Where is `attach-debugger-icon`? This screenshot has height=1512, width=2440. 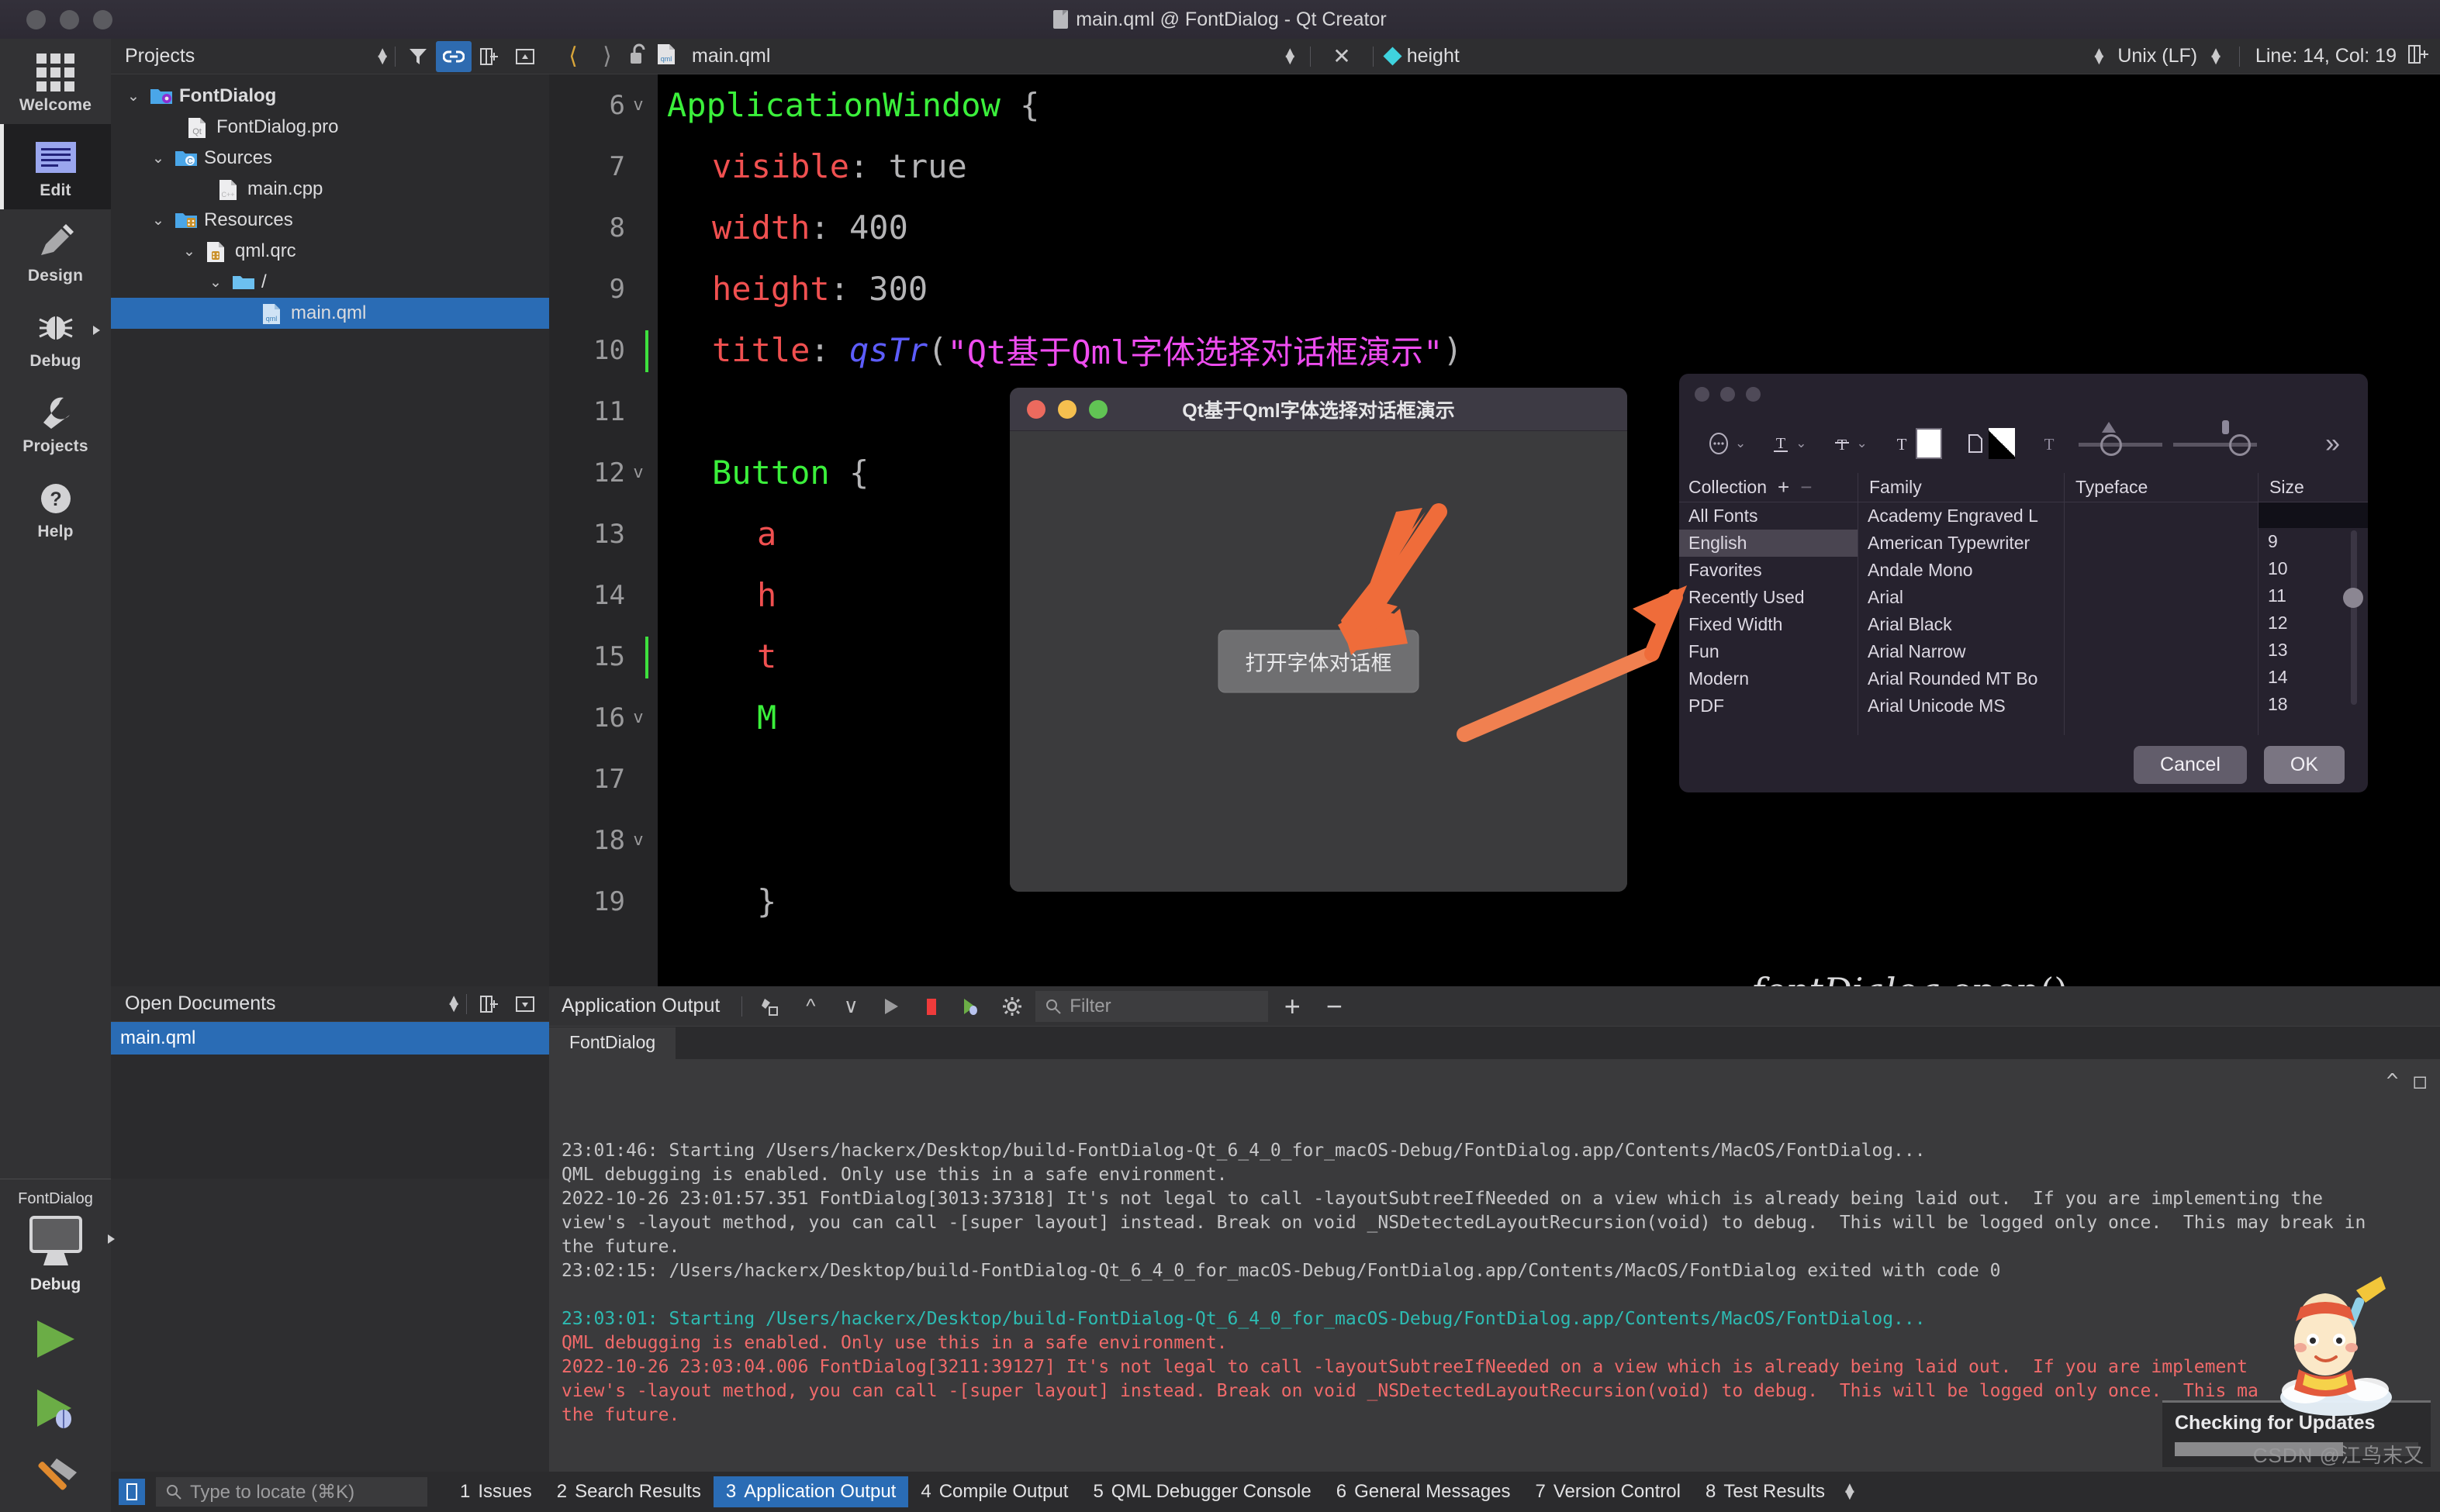 attach-debugger-icon is located at coordinates (972, 1007).